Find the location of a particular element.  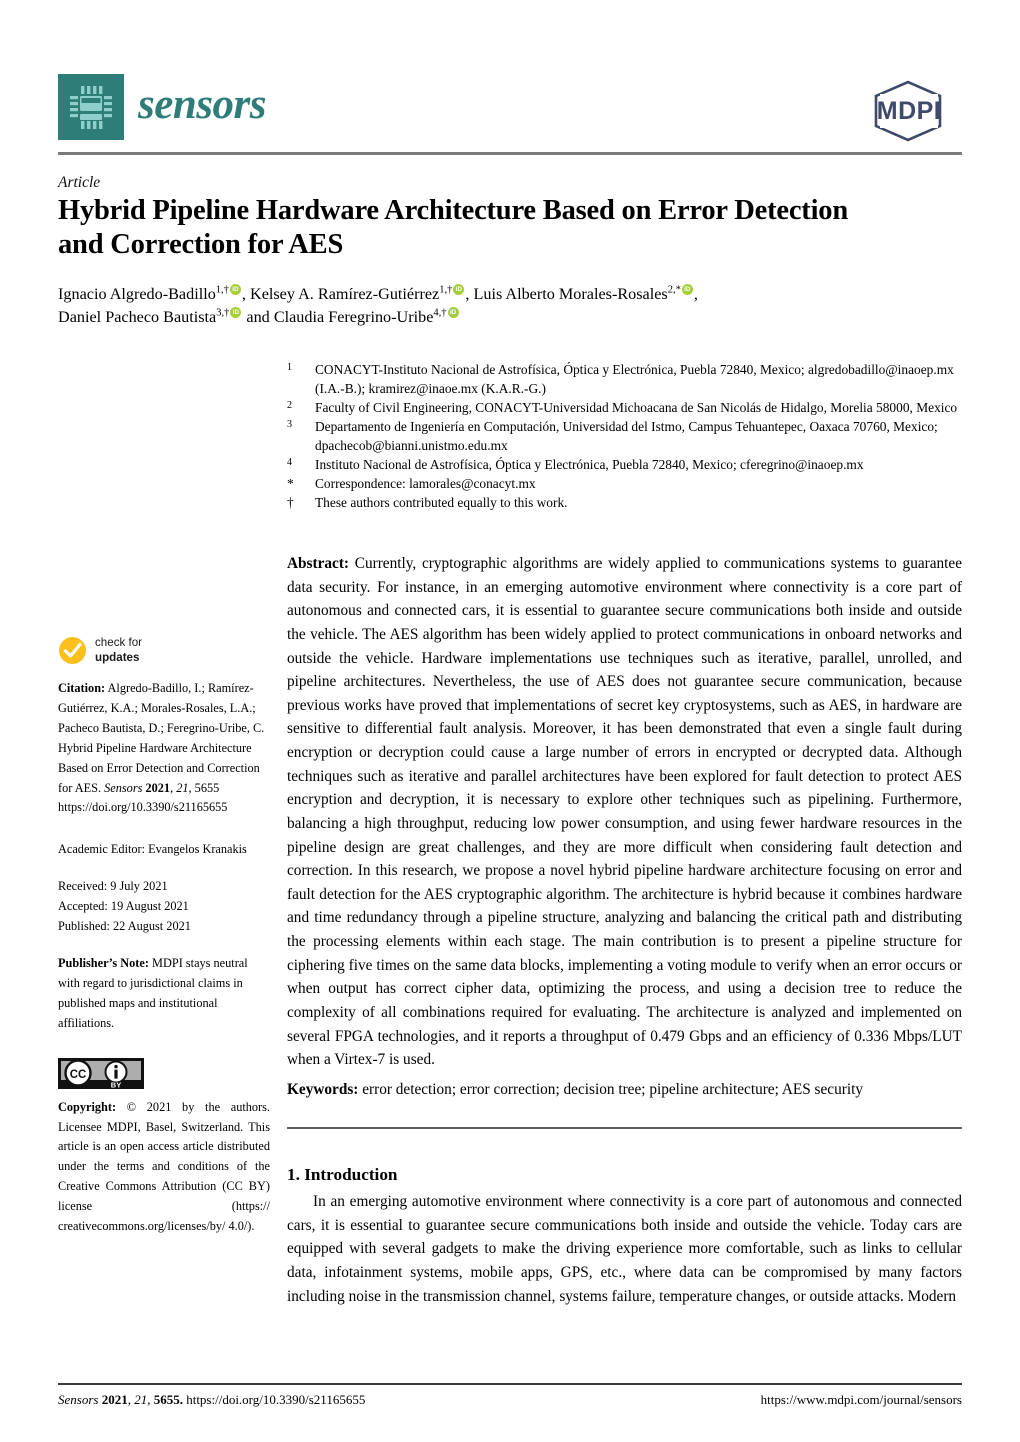

check-circle-icon is located at coordinates (72, 650).